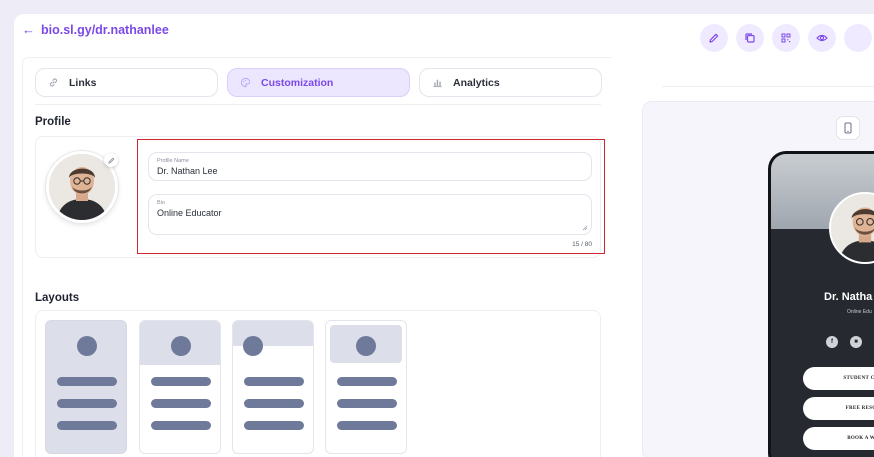  I want to click on edit-button, so click(714, 38).